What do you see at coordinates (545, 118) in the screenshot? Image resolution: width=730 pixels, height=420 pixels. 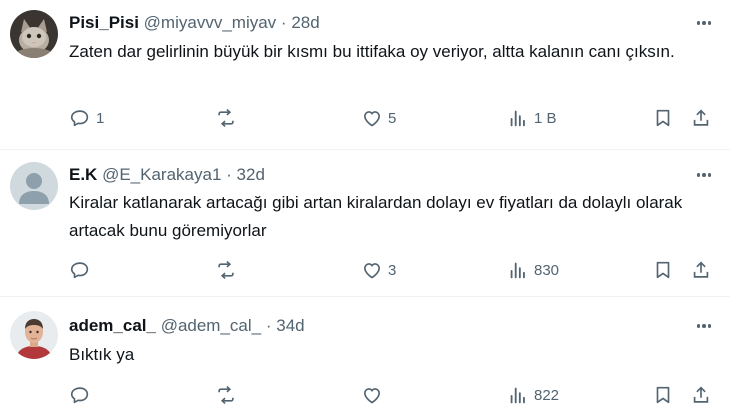 I see `view-count: 1 B` at bounding box center [545, 118].